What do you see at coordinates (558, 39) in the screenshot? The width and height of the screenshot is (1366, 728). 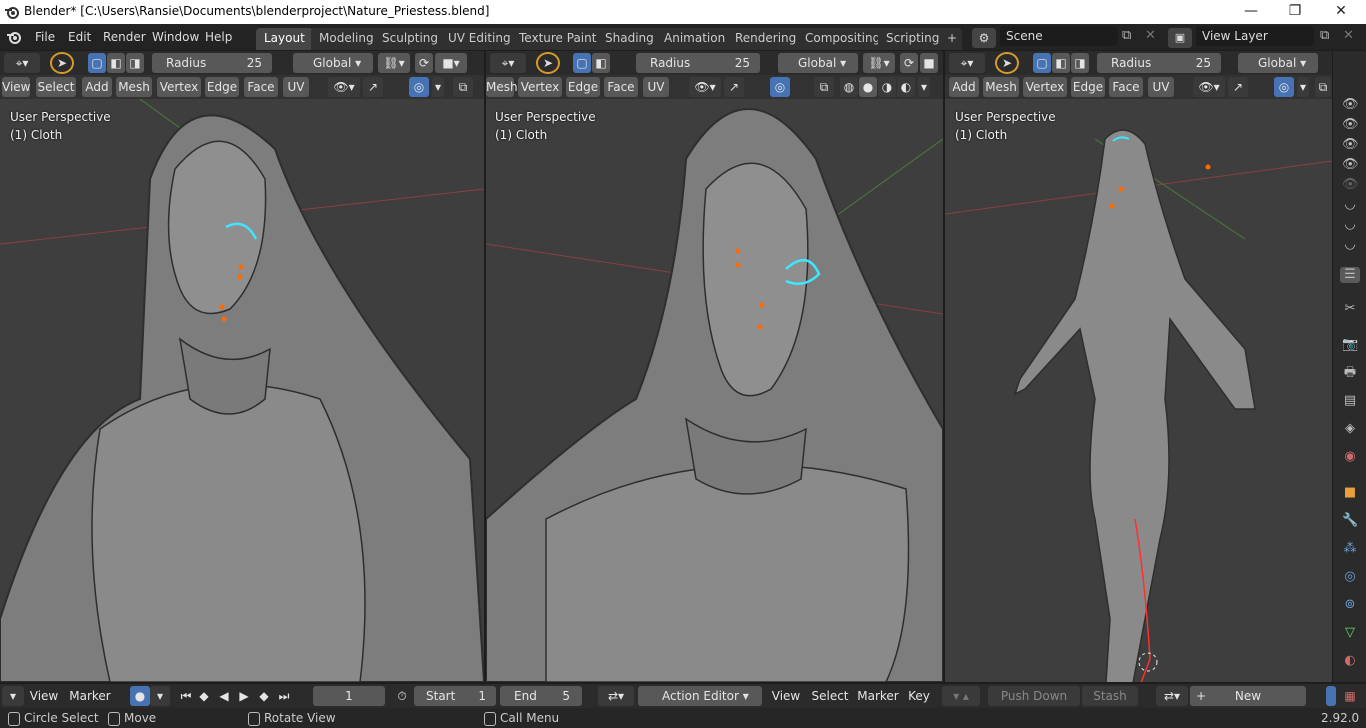 I see `tab-texture-paint: Texture Paint` at bounding box center [558, 39].